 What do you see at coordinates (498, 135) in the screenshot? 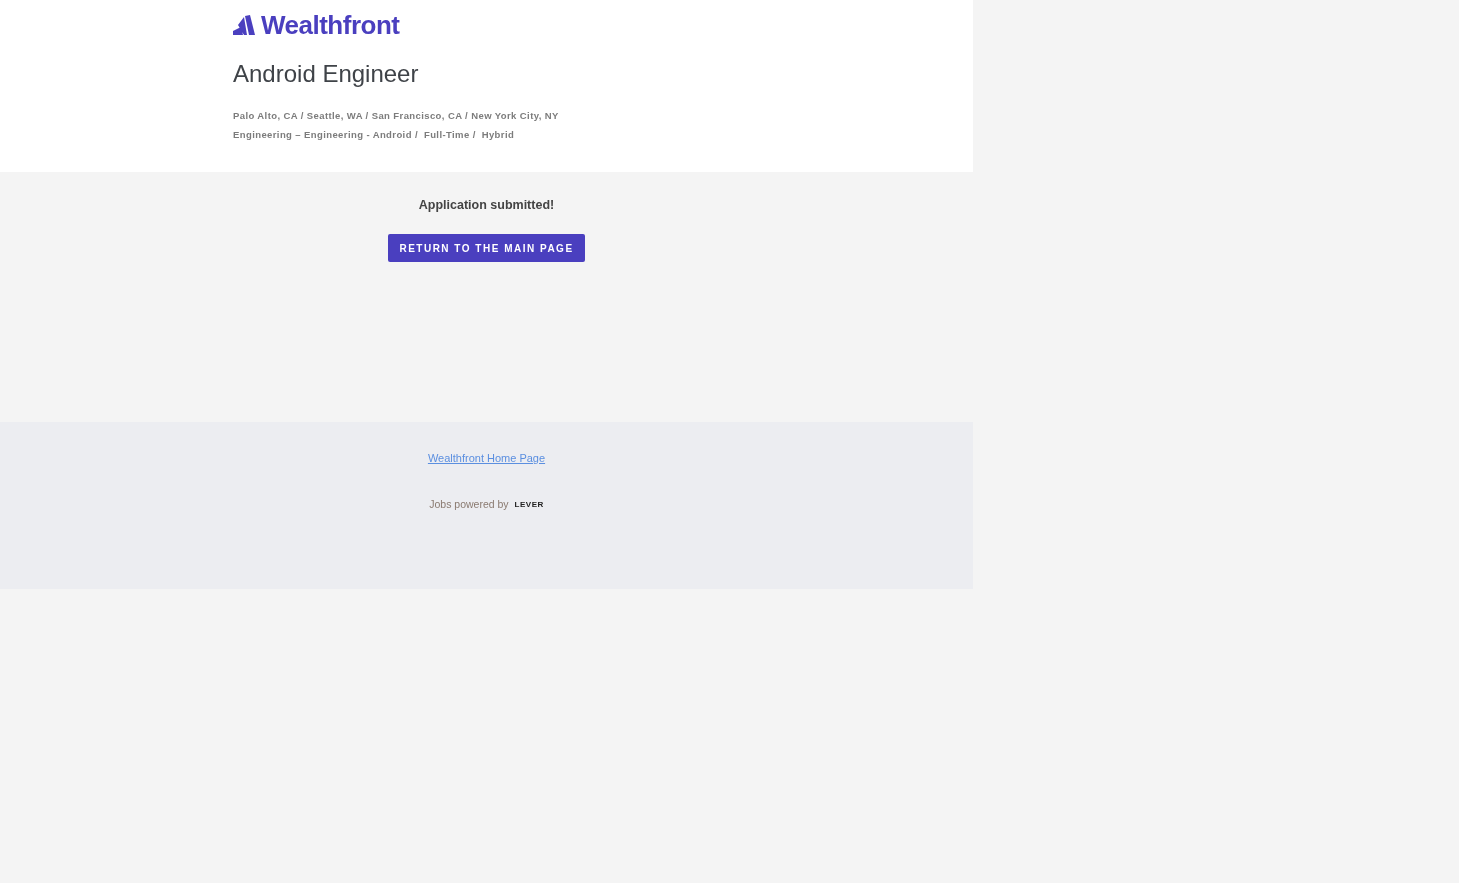
I see `job-category: Hybrid` at bounding box center [498, 135].